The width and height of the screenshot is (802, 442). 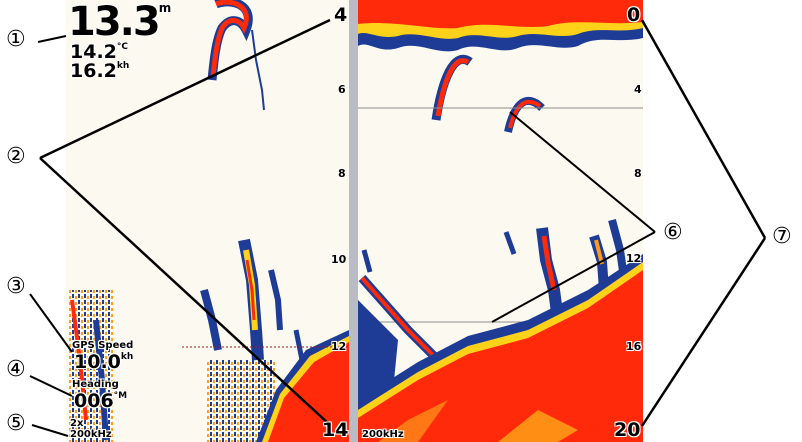 What do you see at coordinates (127, 357) in the screenshot?
I see `gps-speed-unit: kh` at bounding box center [127, 357].